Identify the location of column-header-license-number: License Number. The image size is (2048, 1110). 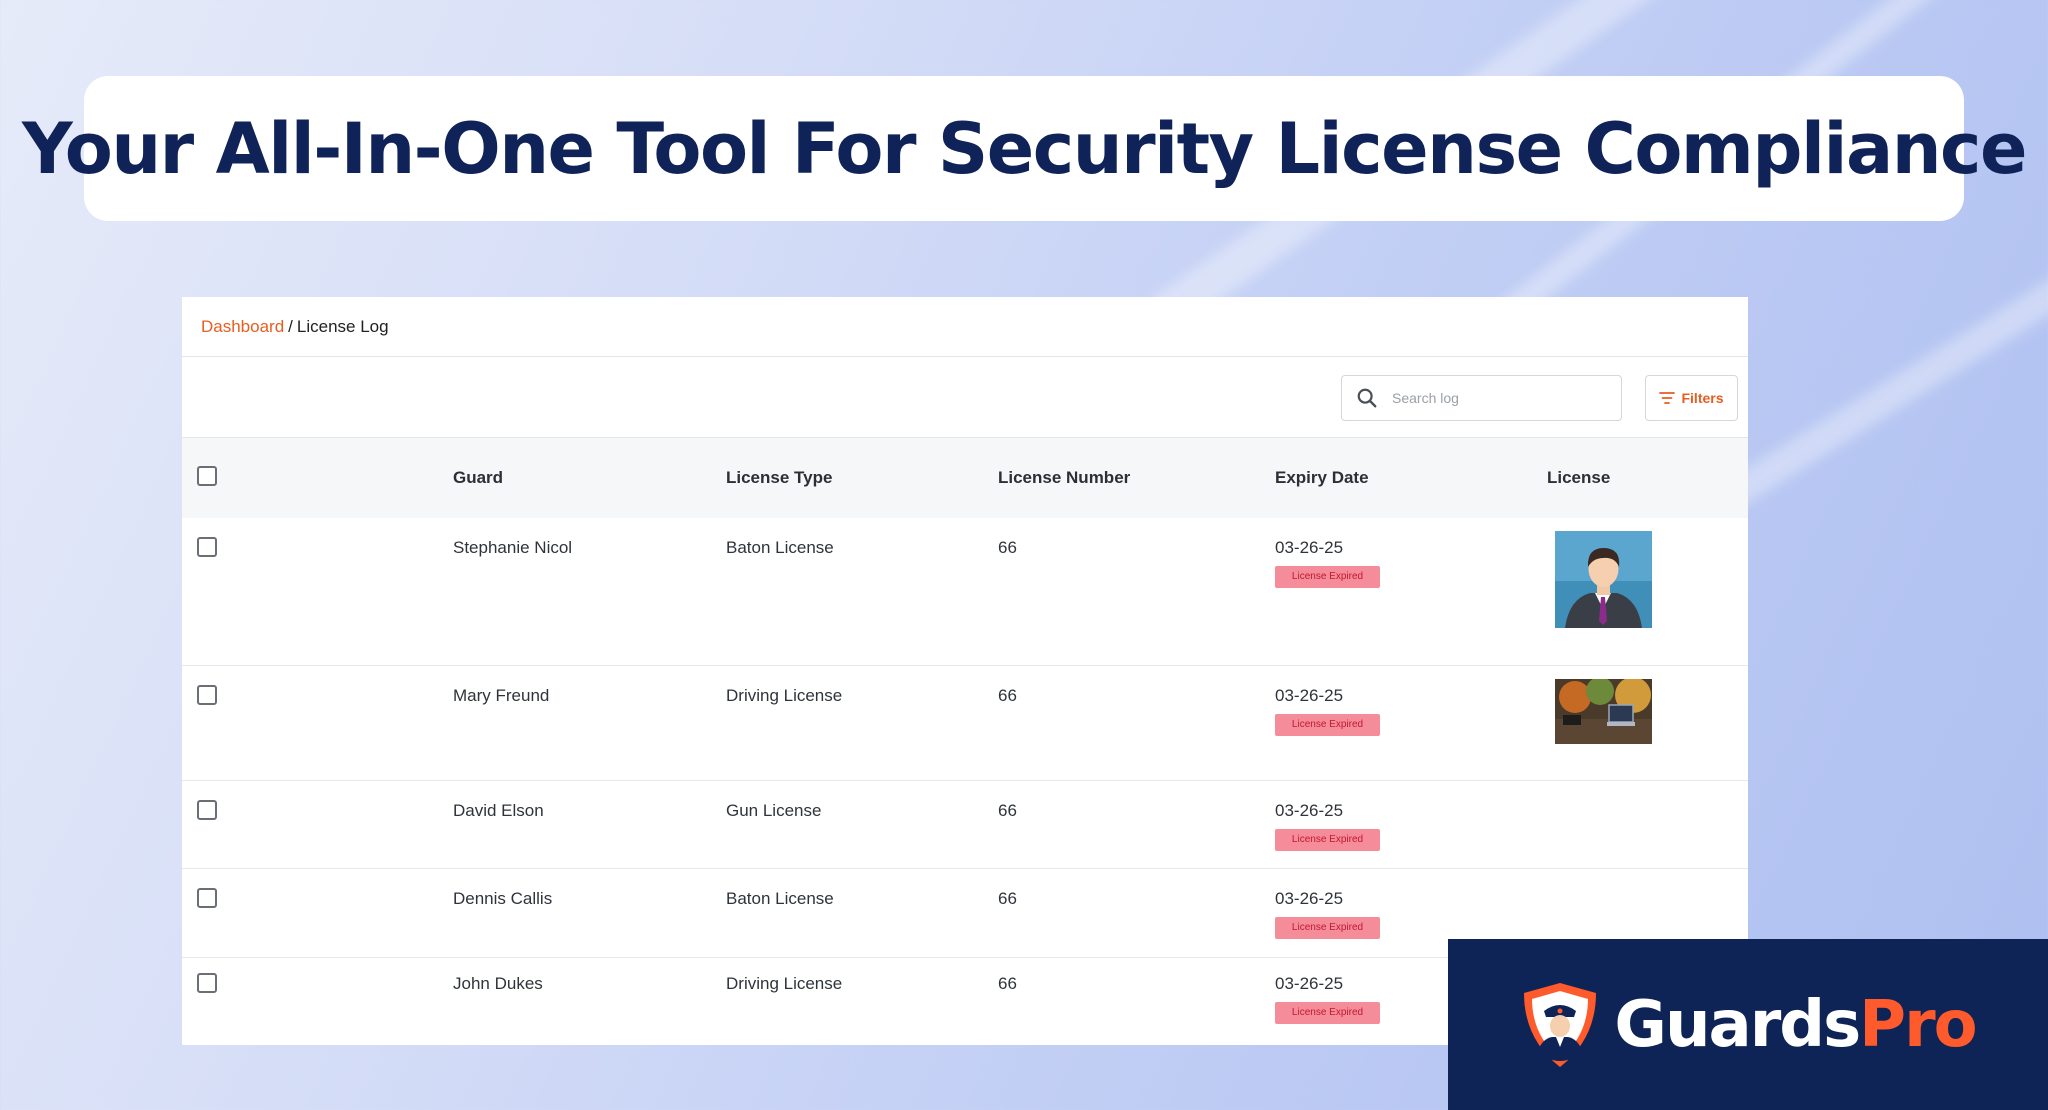
(1136, 478).